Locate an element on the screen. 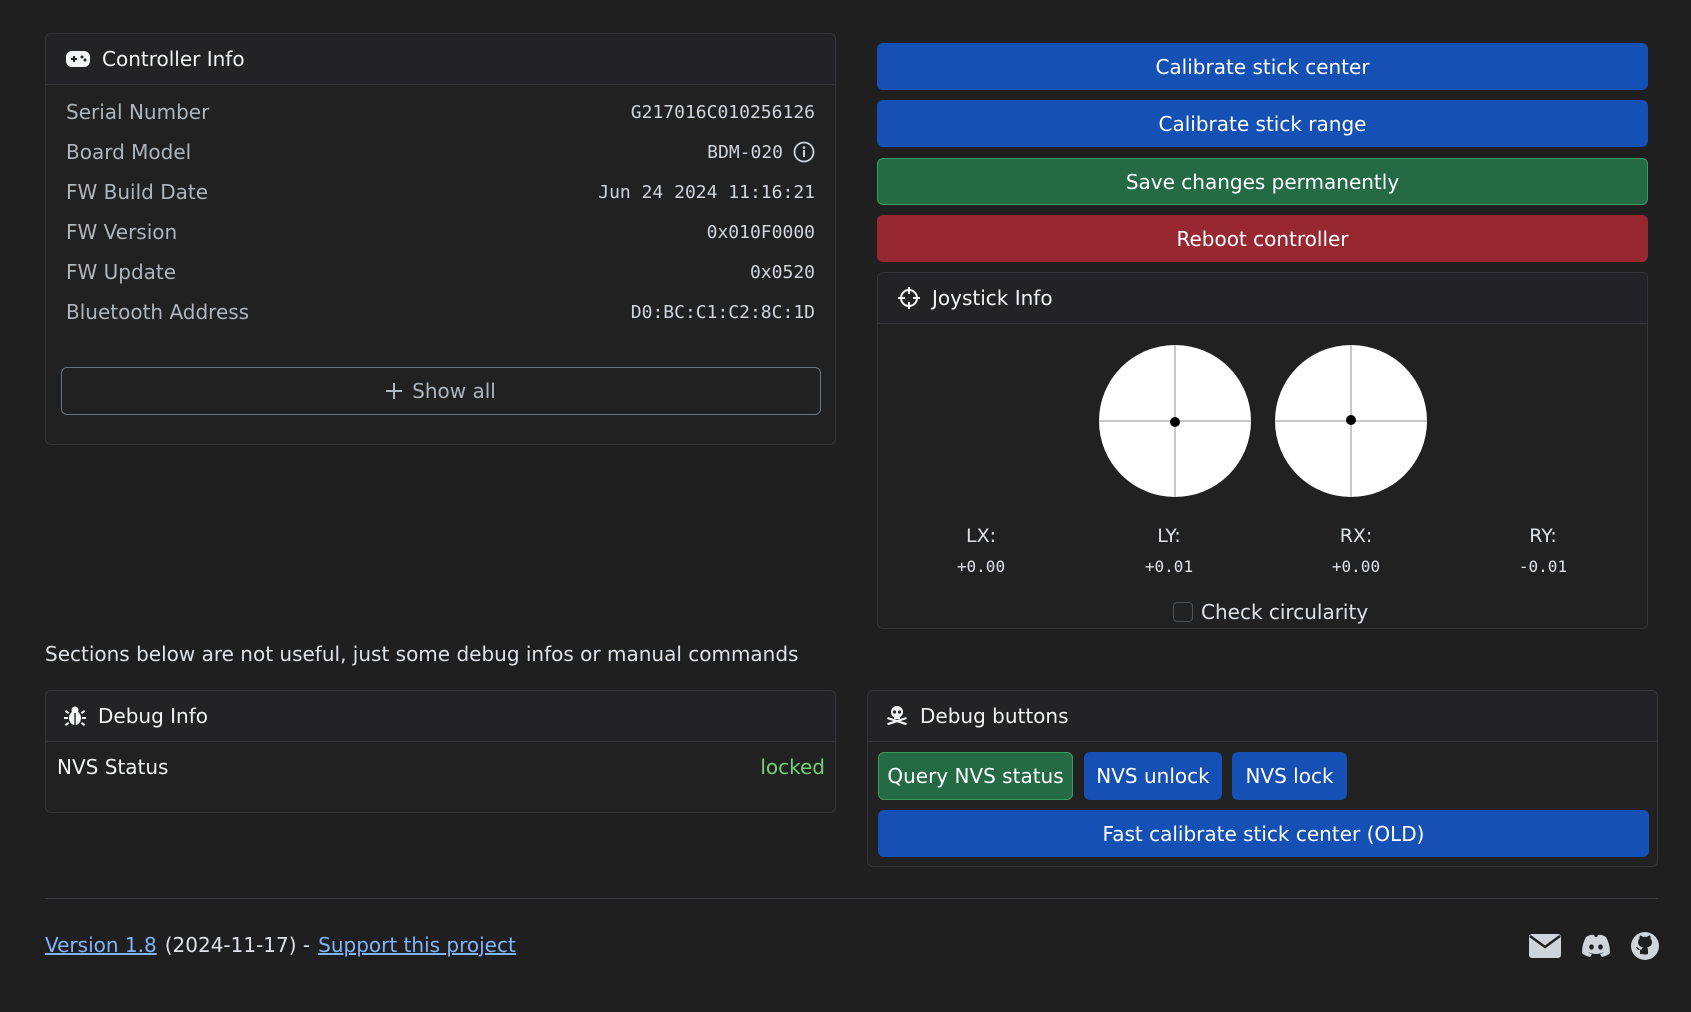  right-stick-position-dot is located at coordinates (1351, 420).